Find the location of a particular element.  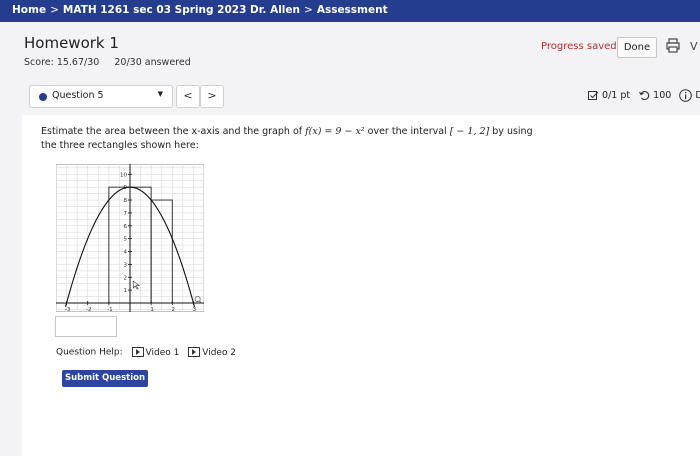

points-text: 0/1 pt is located at coordinates (616, 95).